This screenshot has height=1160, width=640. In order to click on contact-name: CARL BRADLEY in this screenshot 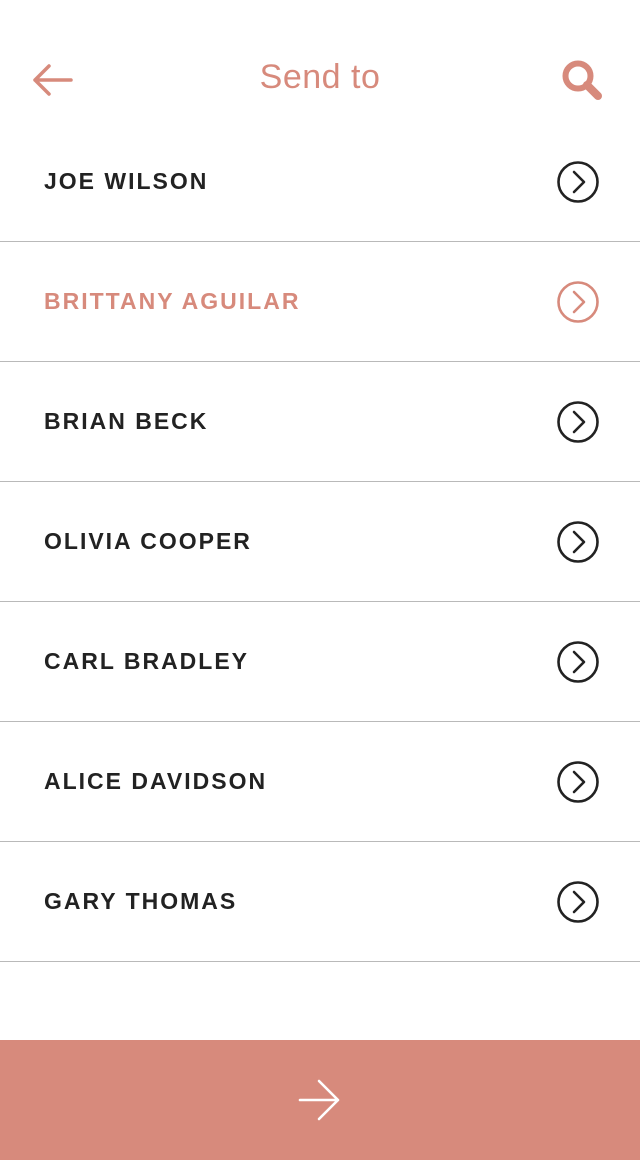, I will do `click(147, 661)`.